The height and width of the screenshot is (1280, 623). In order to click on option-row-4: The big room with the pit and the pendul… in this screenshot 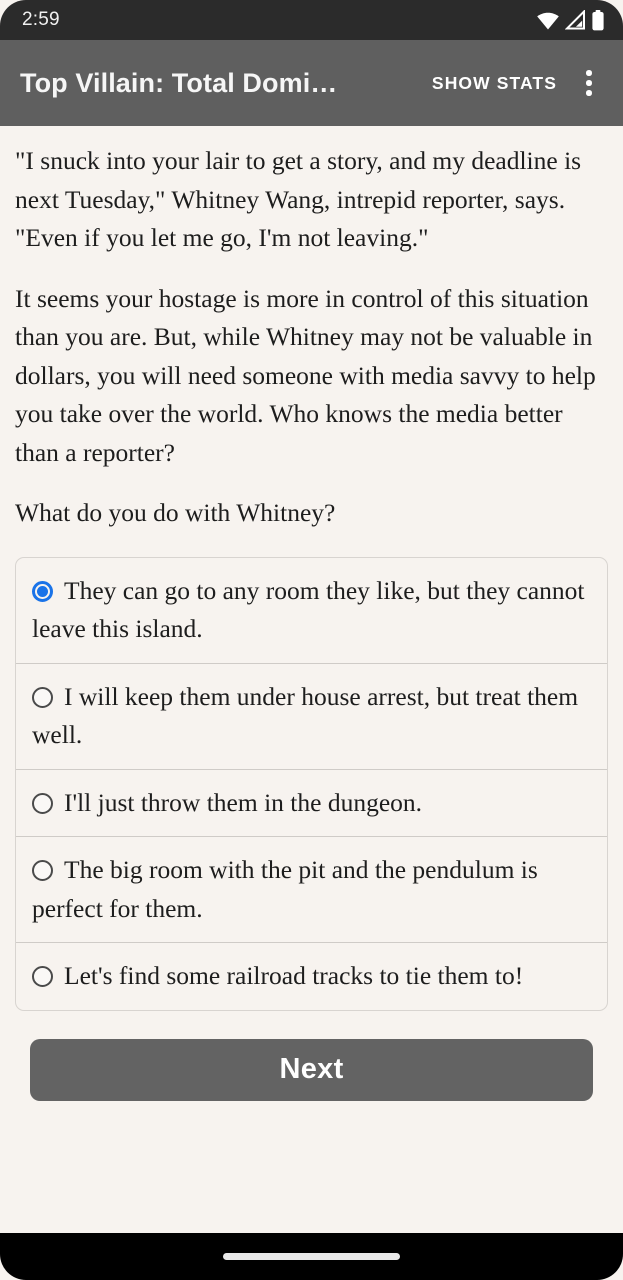, I will do `click(311, 890)`.